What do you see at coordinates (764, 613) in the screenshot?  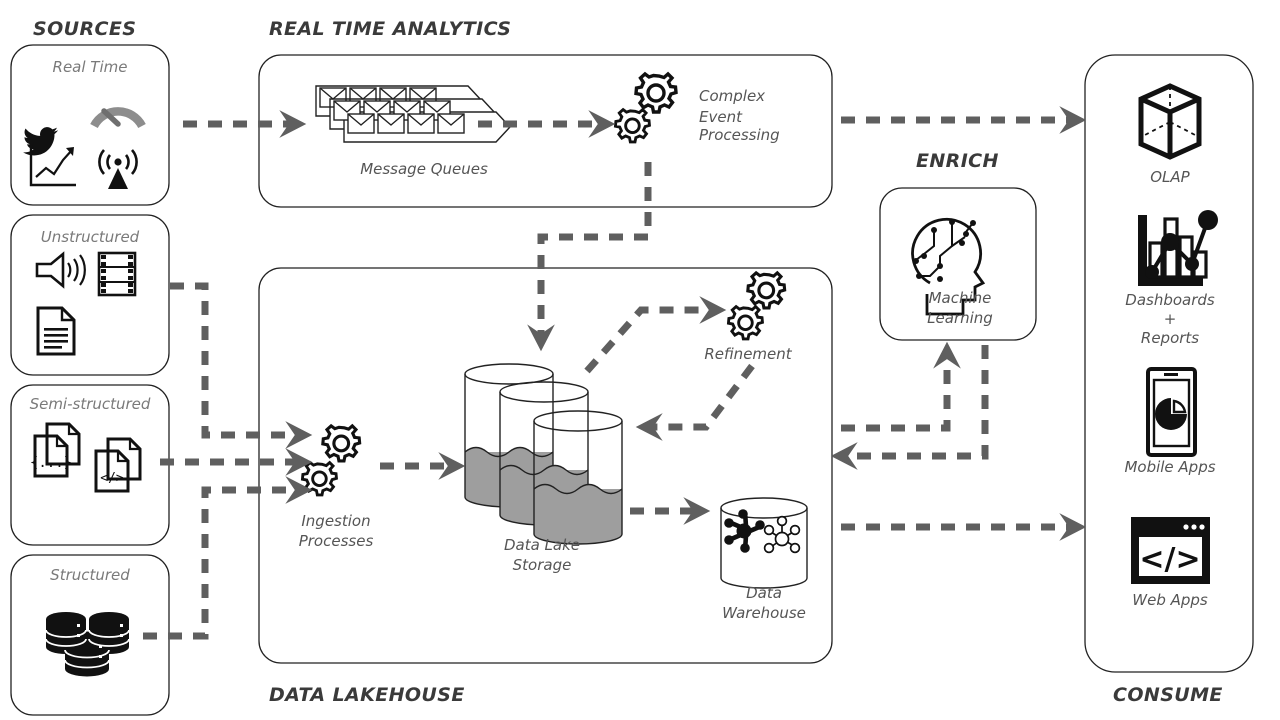 I see `label-warehouse-line-2: Warehouse` at bounding box center [764, 613].